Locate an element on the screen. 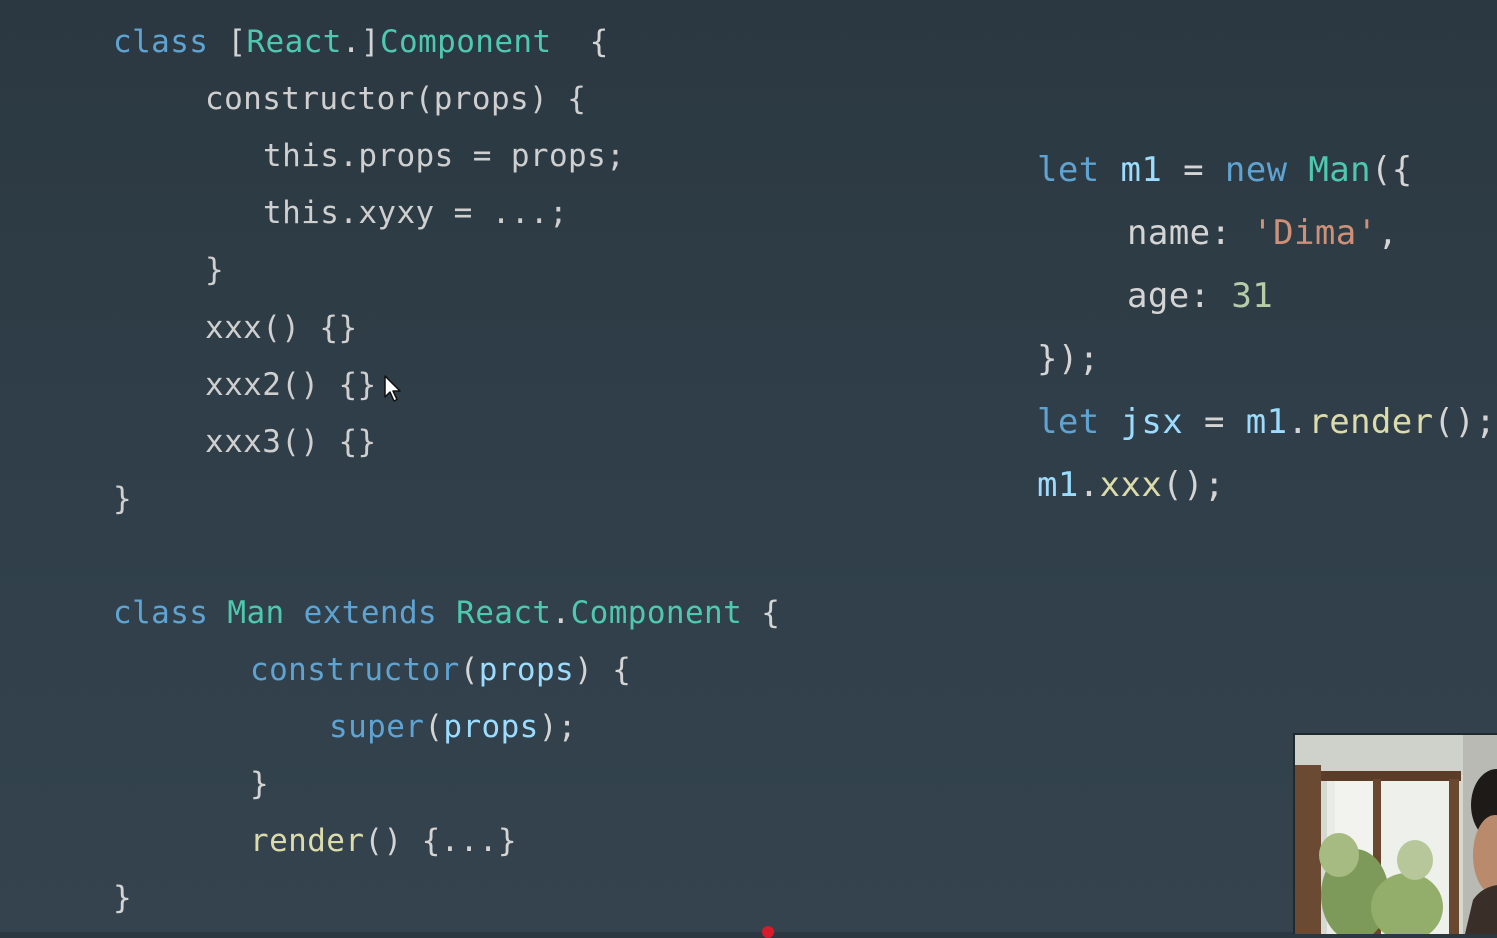  code-line: xxx3() {} is located at coordinates (291, 442).